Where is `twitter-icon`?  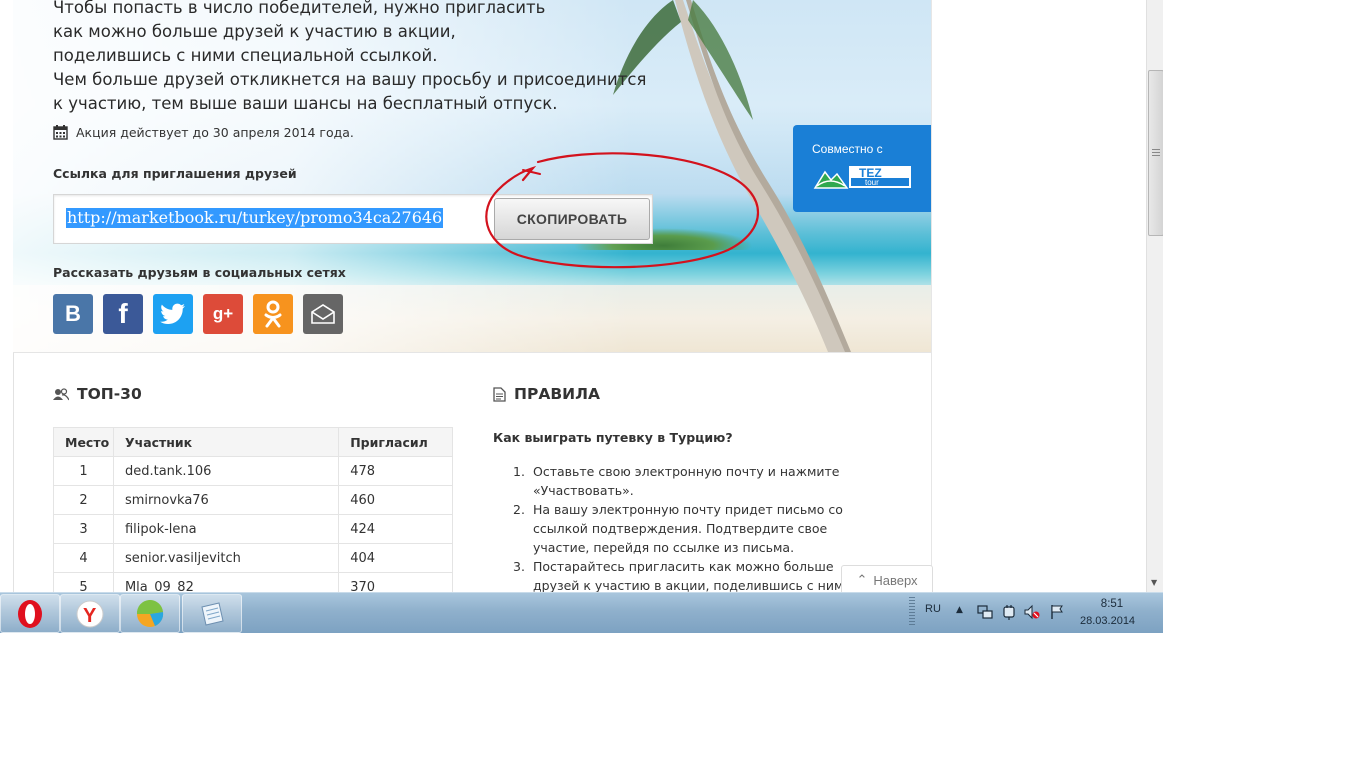 twitter-icon is located at coordinates (173, 314).